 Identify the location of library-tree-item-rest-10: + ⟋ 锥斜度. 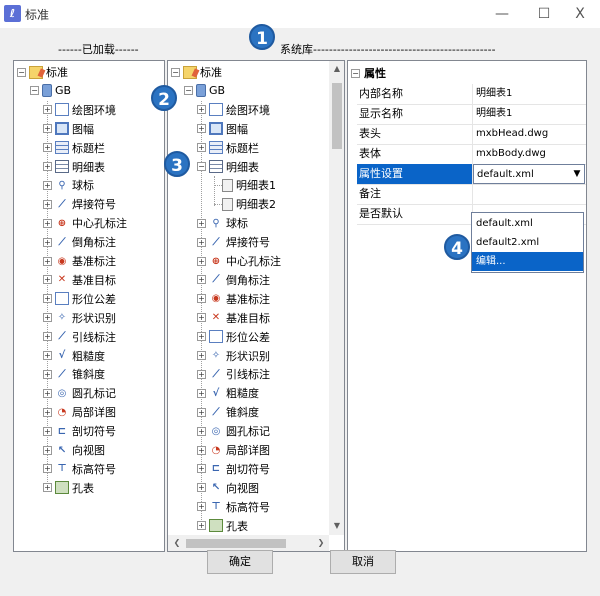
(228, 412).